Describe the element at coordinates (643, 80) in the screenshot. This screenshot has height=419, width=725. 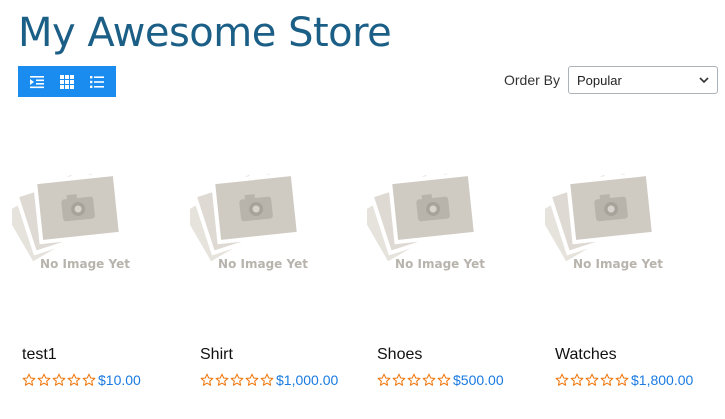
I see `order-by-select: Popular` at that location.